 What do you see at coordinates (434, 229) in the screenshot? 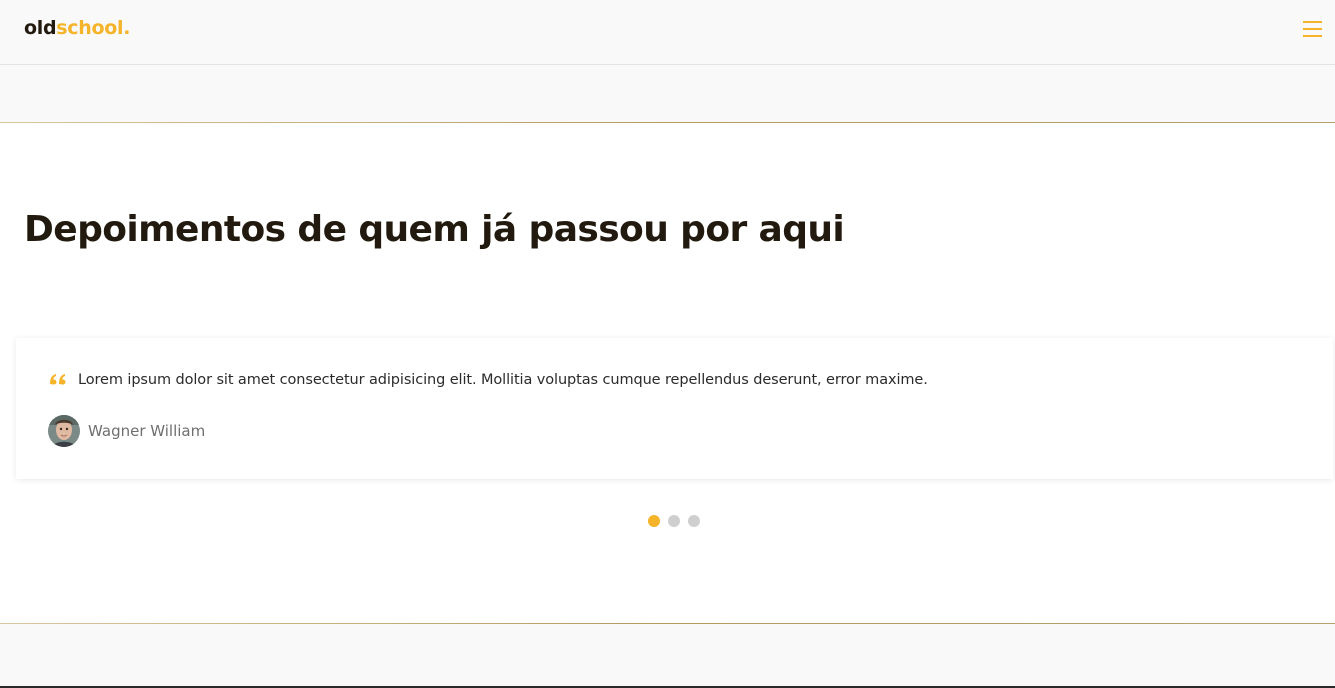
I see `section-title: Depoimentos de quem já passou por aqui` at bounding box center [434, 229].